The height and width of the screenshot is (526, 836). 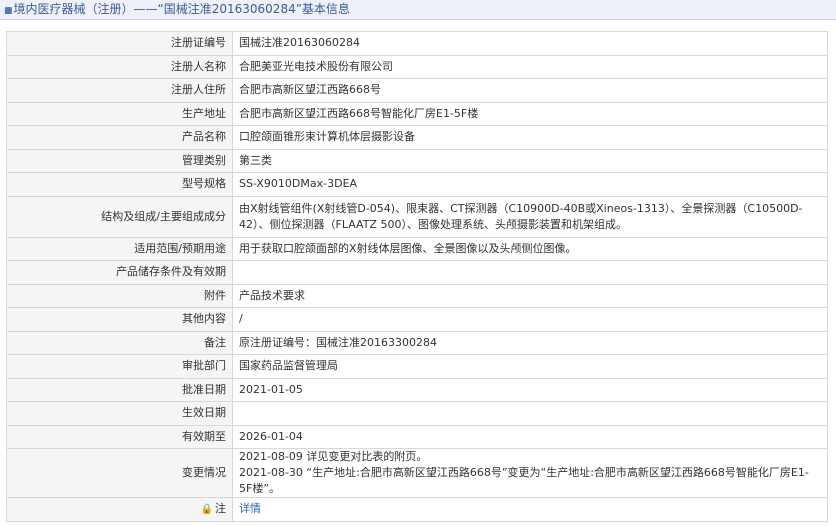 What do you see at coordinates (530, 43) in the screenshot?
I see `row-value-registration-number: 国械注准20163060284` at bounding box center [530, 43].